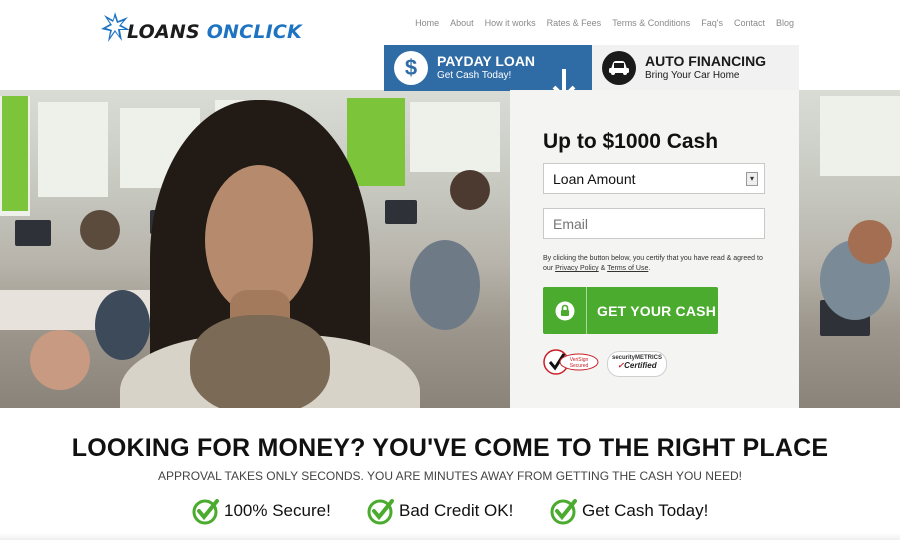 The width and height of the screenshot is (900, 540). What do you see at coordinates (645, 510) in the screenshot?
I see `feature-text: Get Cash Today!` at bounding box center [645, 510].